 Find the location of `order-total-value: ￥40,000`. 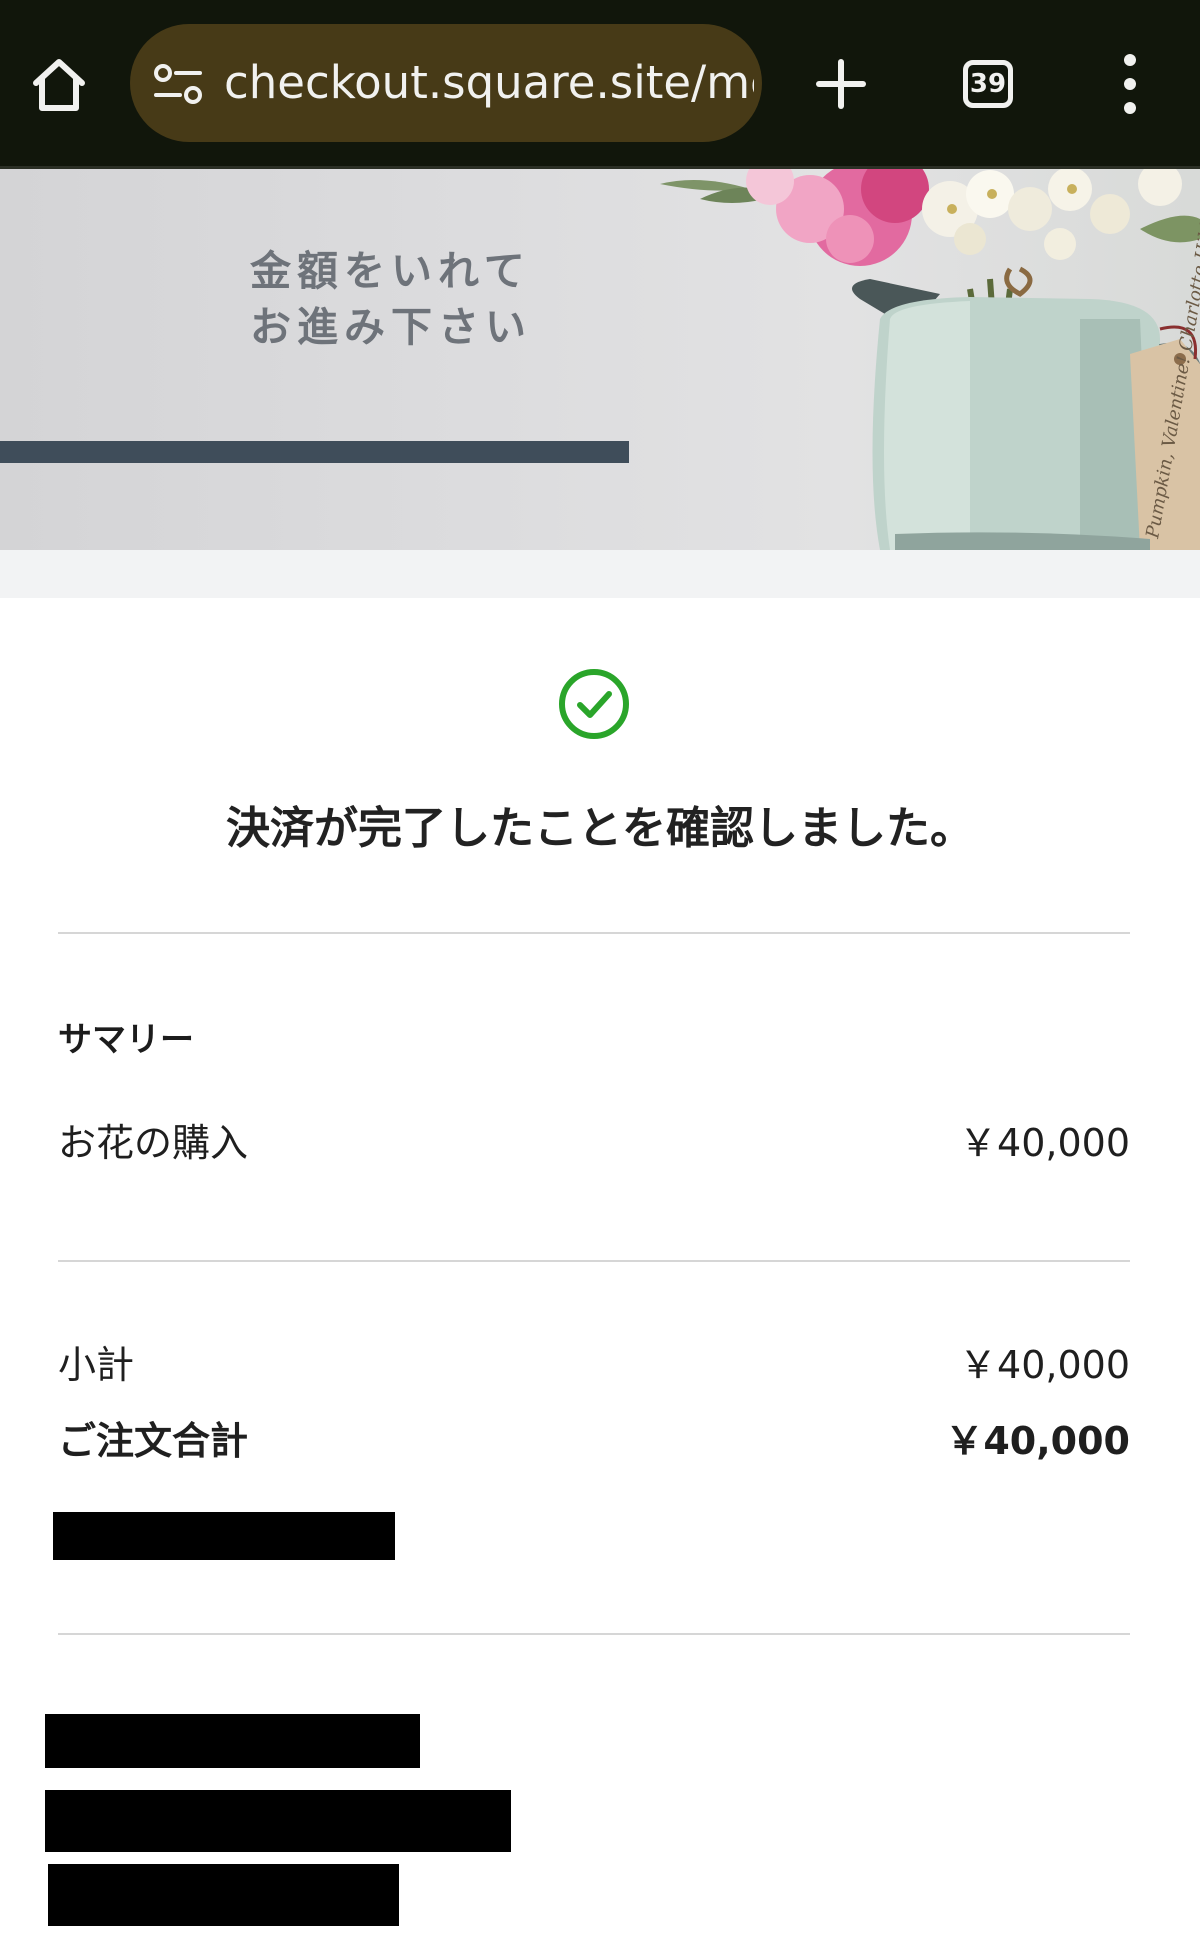

order-total-value: ￥40,000 is located at coordinates (1037, 1441).